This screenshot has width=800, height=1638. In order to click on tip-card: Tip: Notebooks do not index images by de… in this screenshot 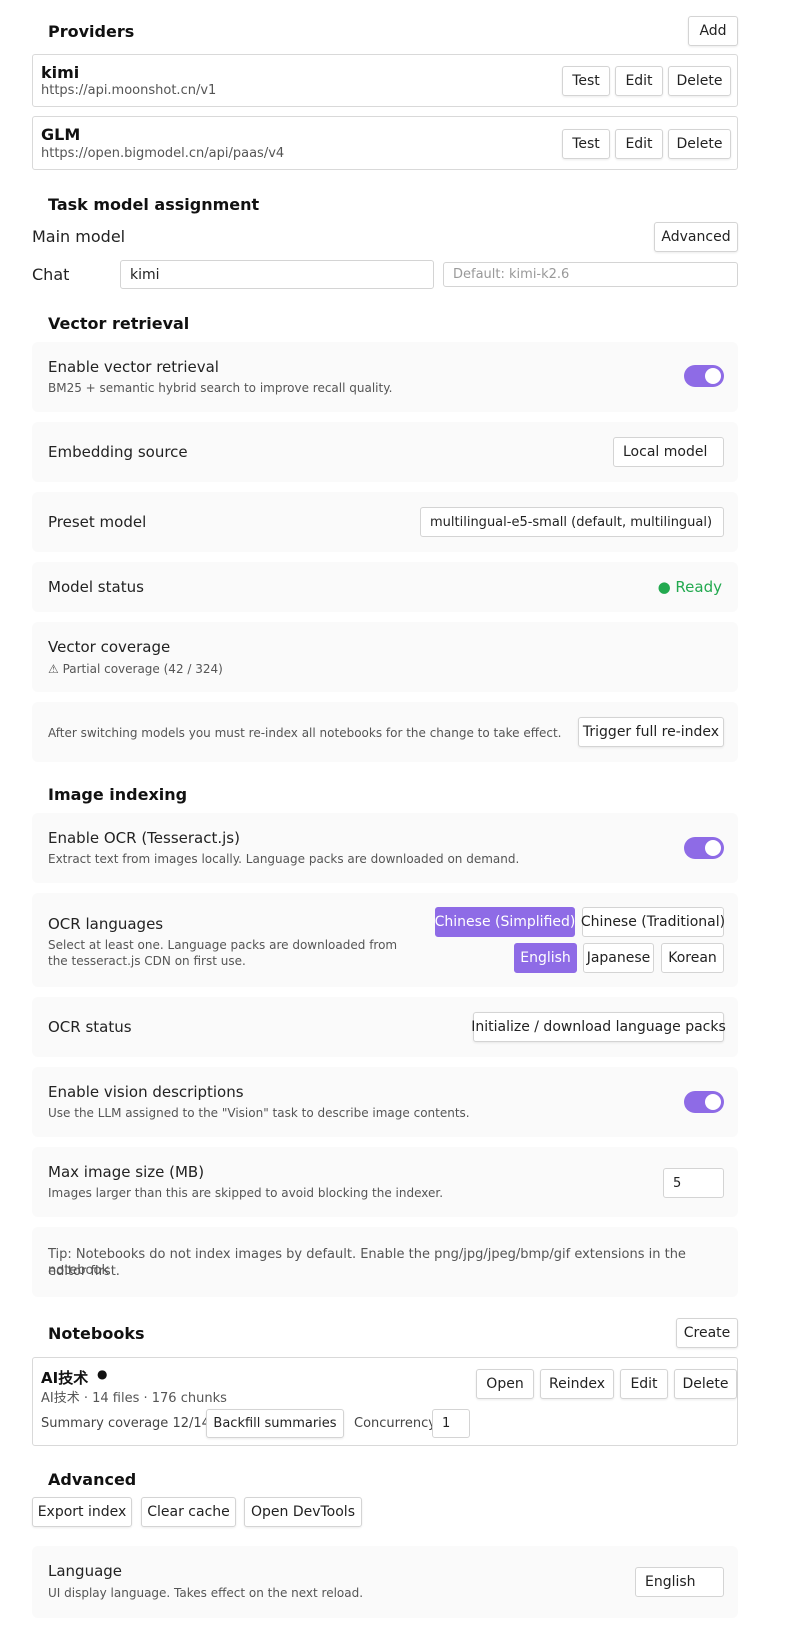, I will do `click(385, 1262)`.